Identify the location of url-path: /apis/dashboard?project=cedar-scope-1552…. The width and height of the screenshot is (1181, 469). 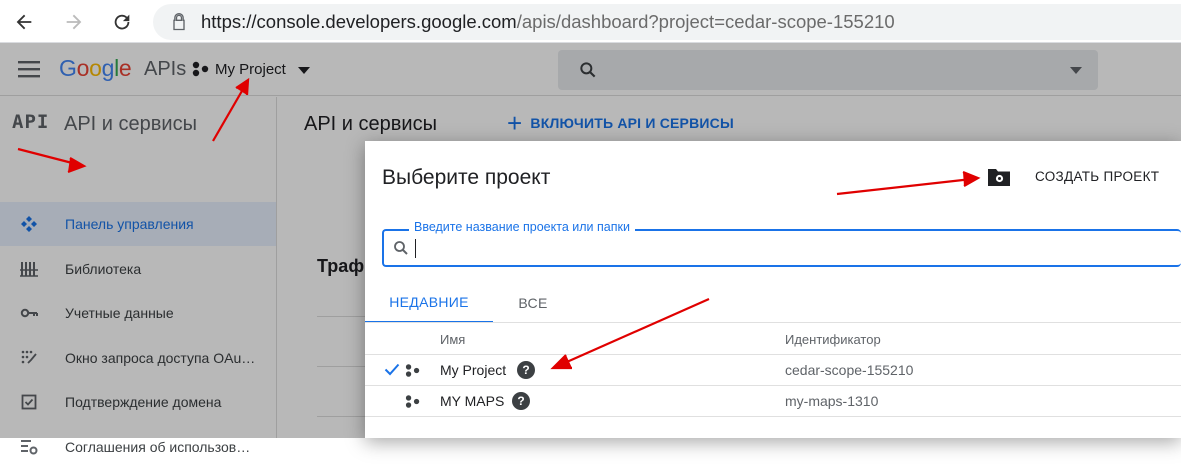
(705, 21).